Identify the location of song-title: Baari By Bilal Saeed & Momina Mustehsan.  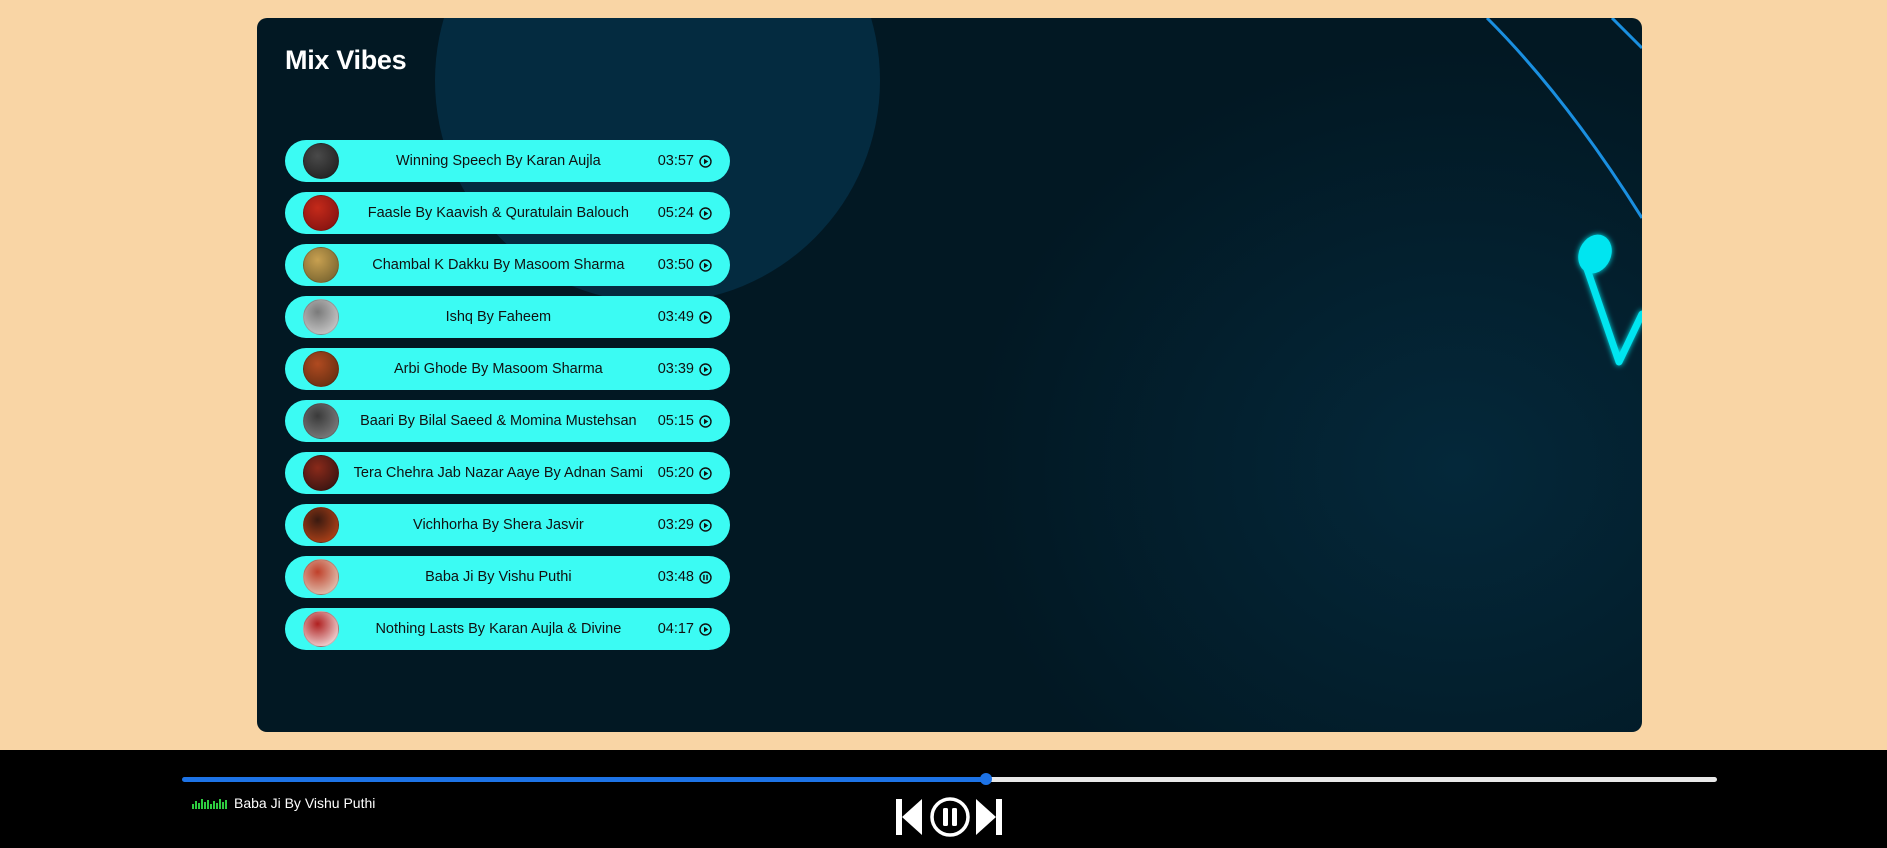
(498, 421).